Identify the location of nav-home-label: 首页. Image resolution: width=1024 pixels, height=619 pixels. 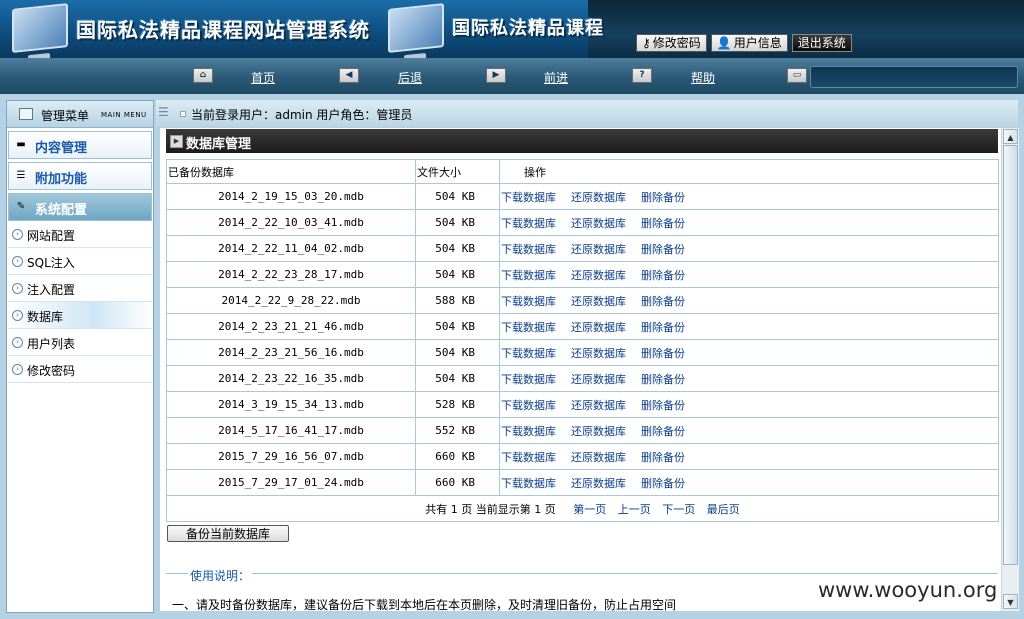
(263, 77).